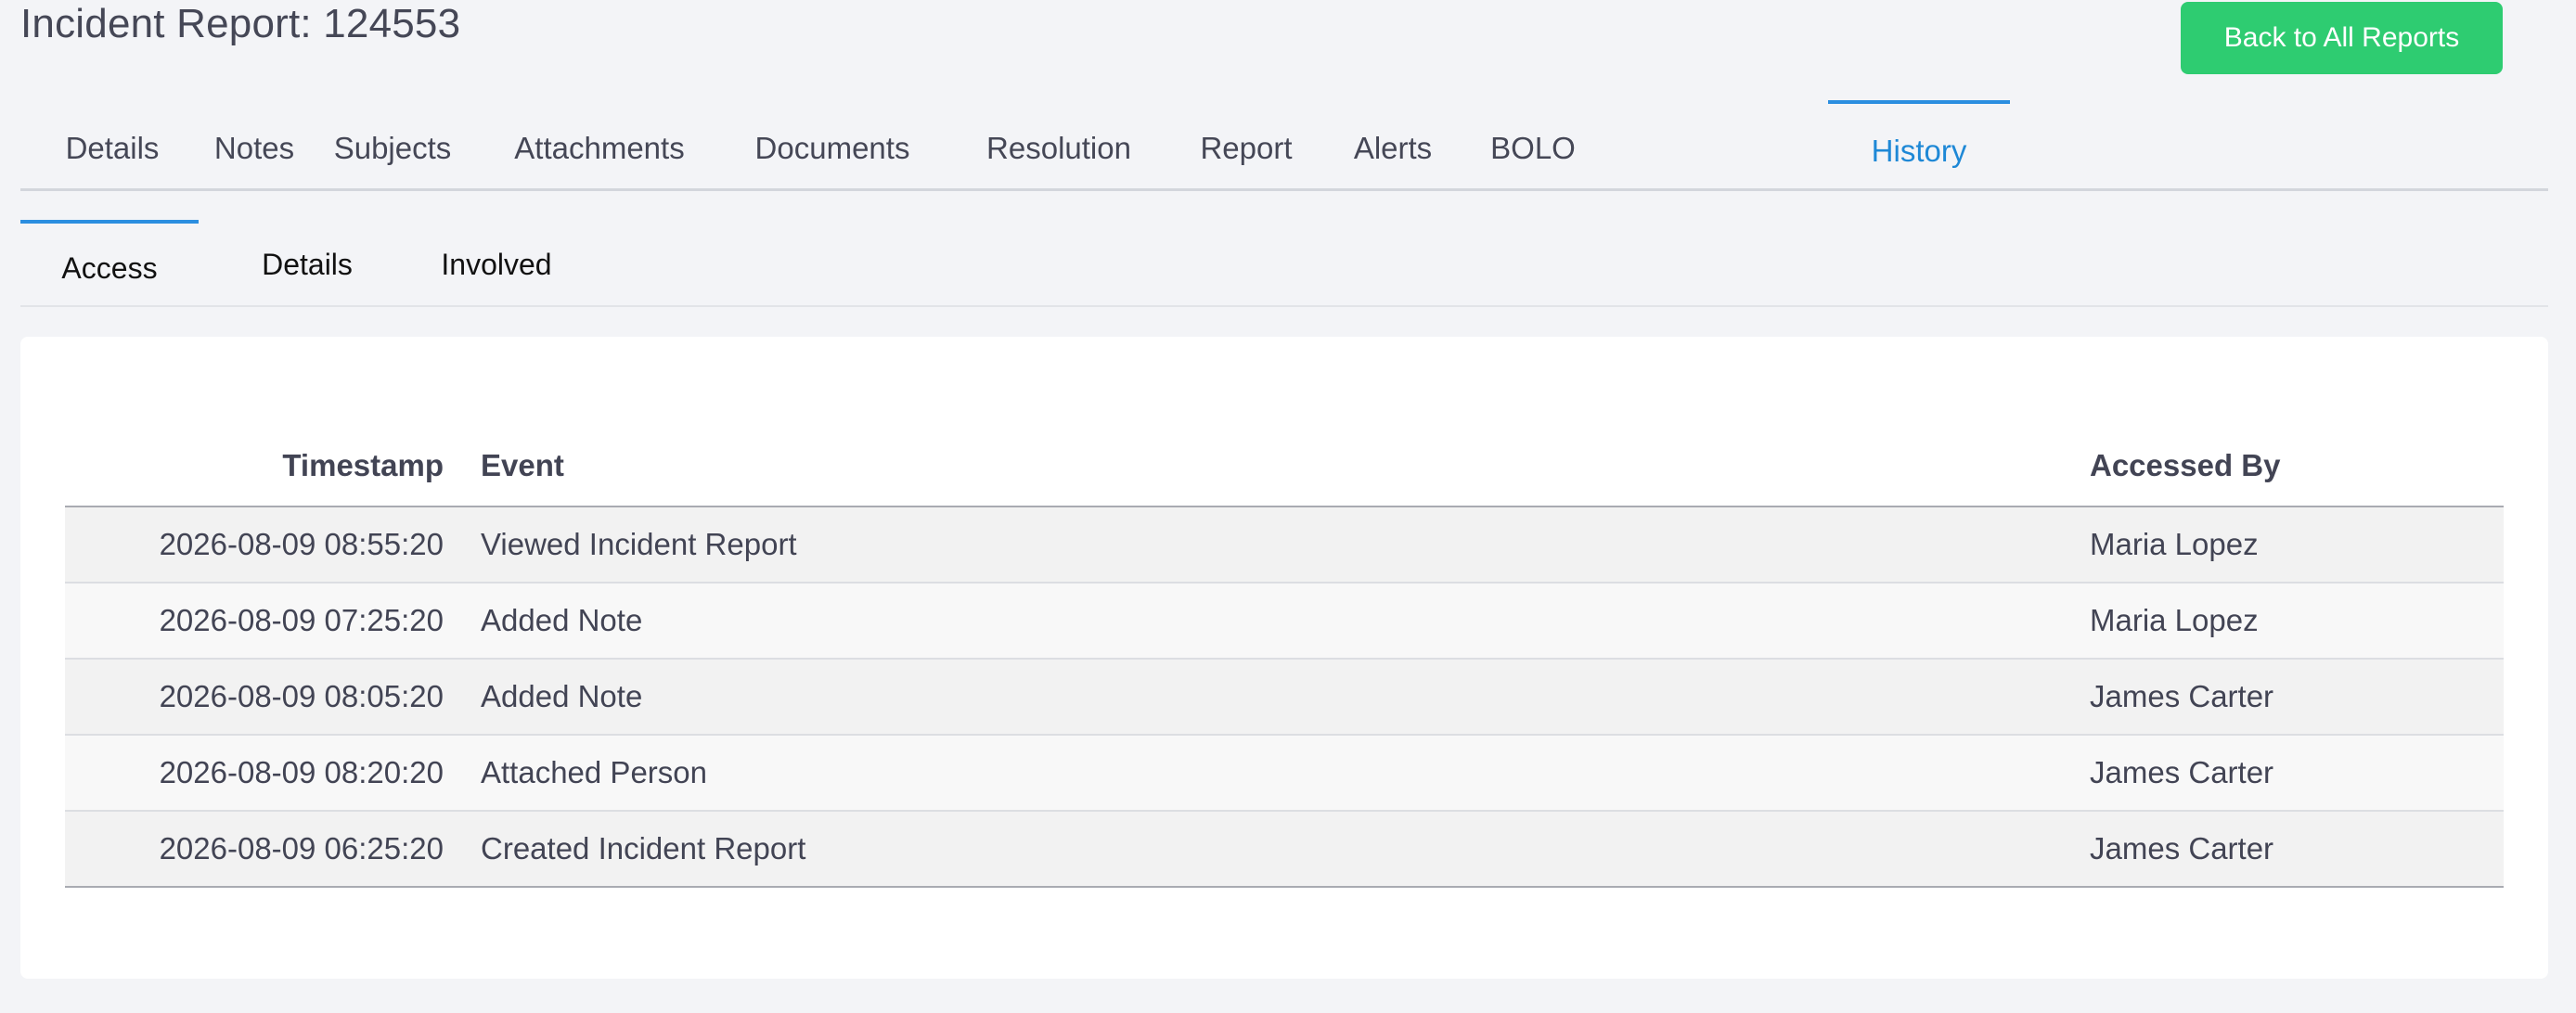 The width and height of the screenshot is (2576, 1013). Describe the element at coordinates (1393, 144) in the screenshot. I see `tab-alerts: Alerts` at that location.